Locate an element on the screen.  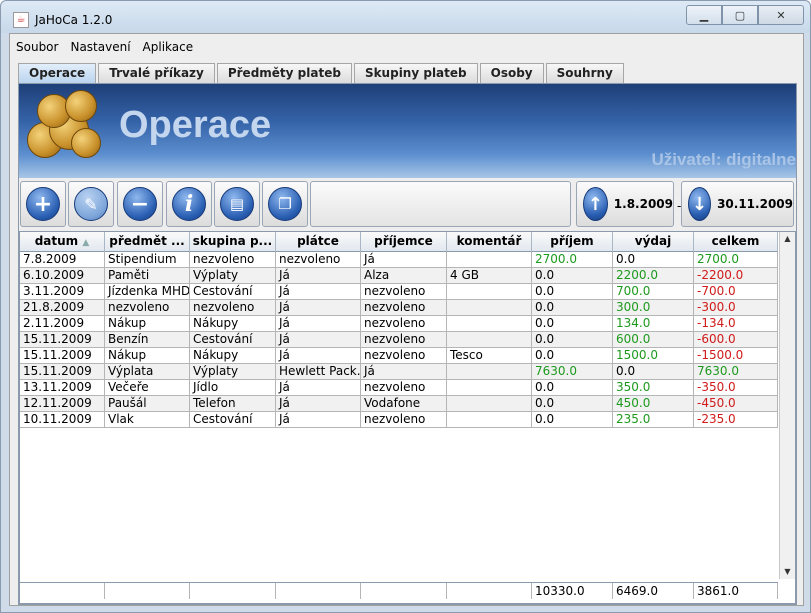
scroll-down-icon: ▼ is located at coordinates (787, 572).